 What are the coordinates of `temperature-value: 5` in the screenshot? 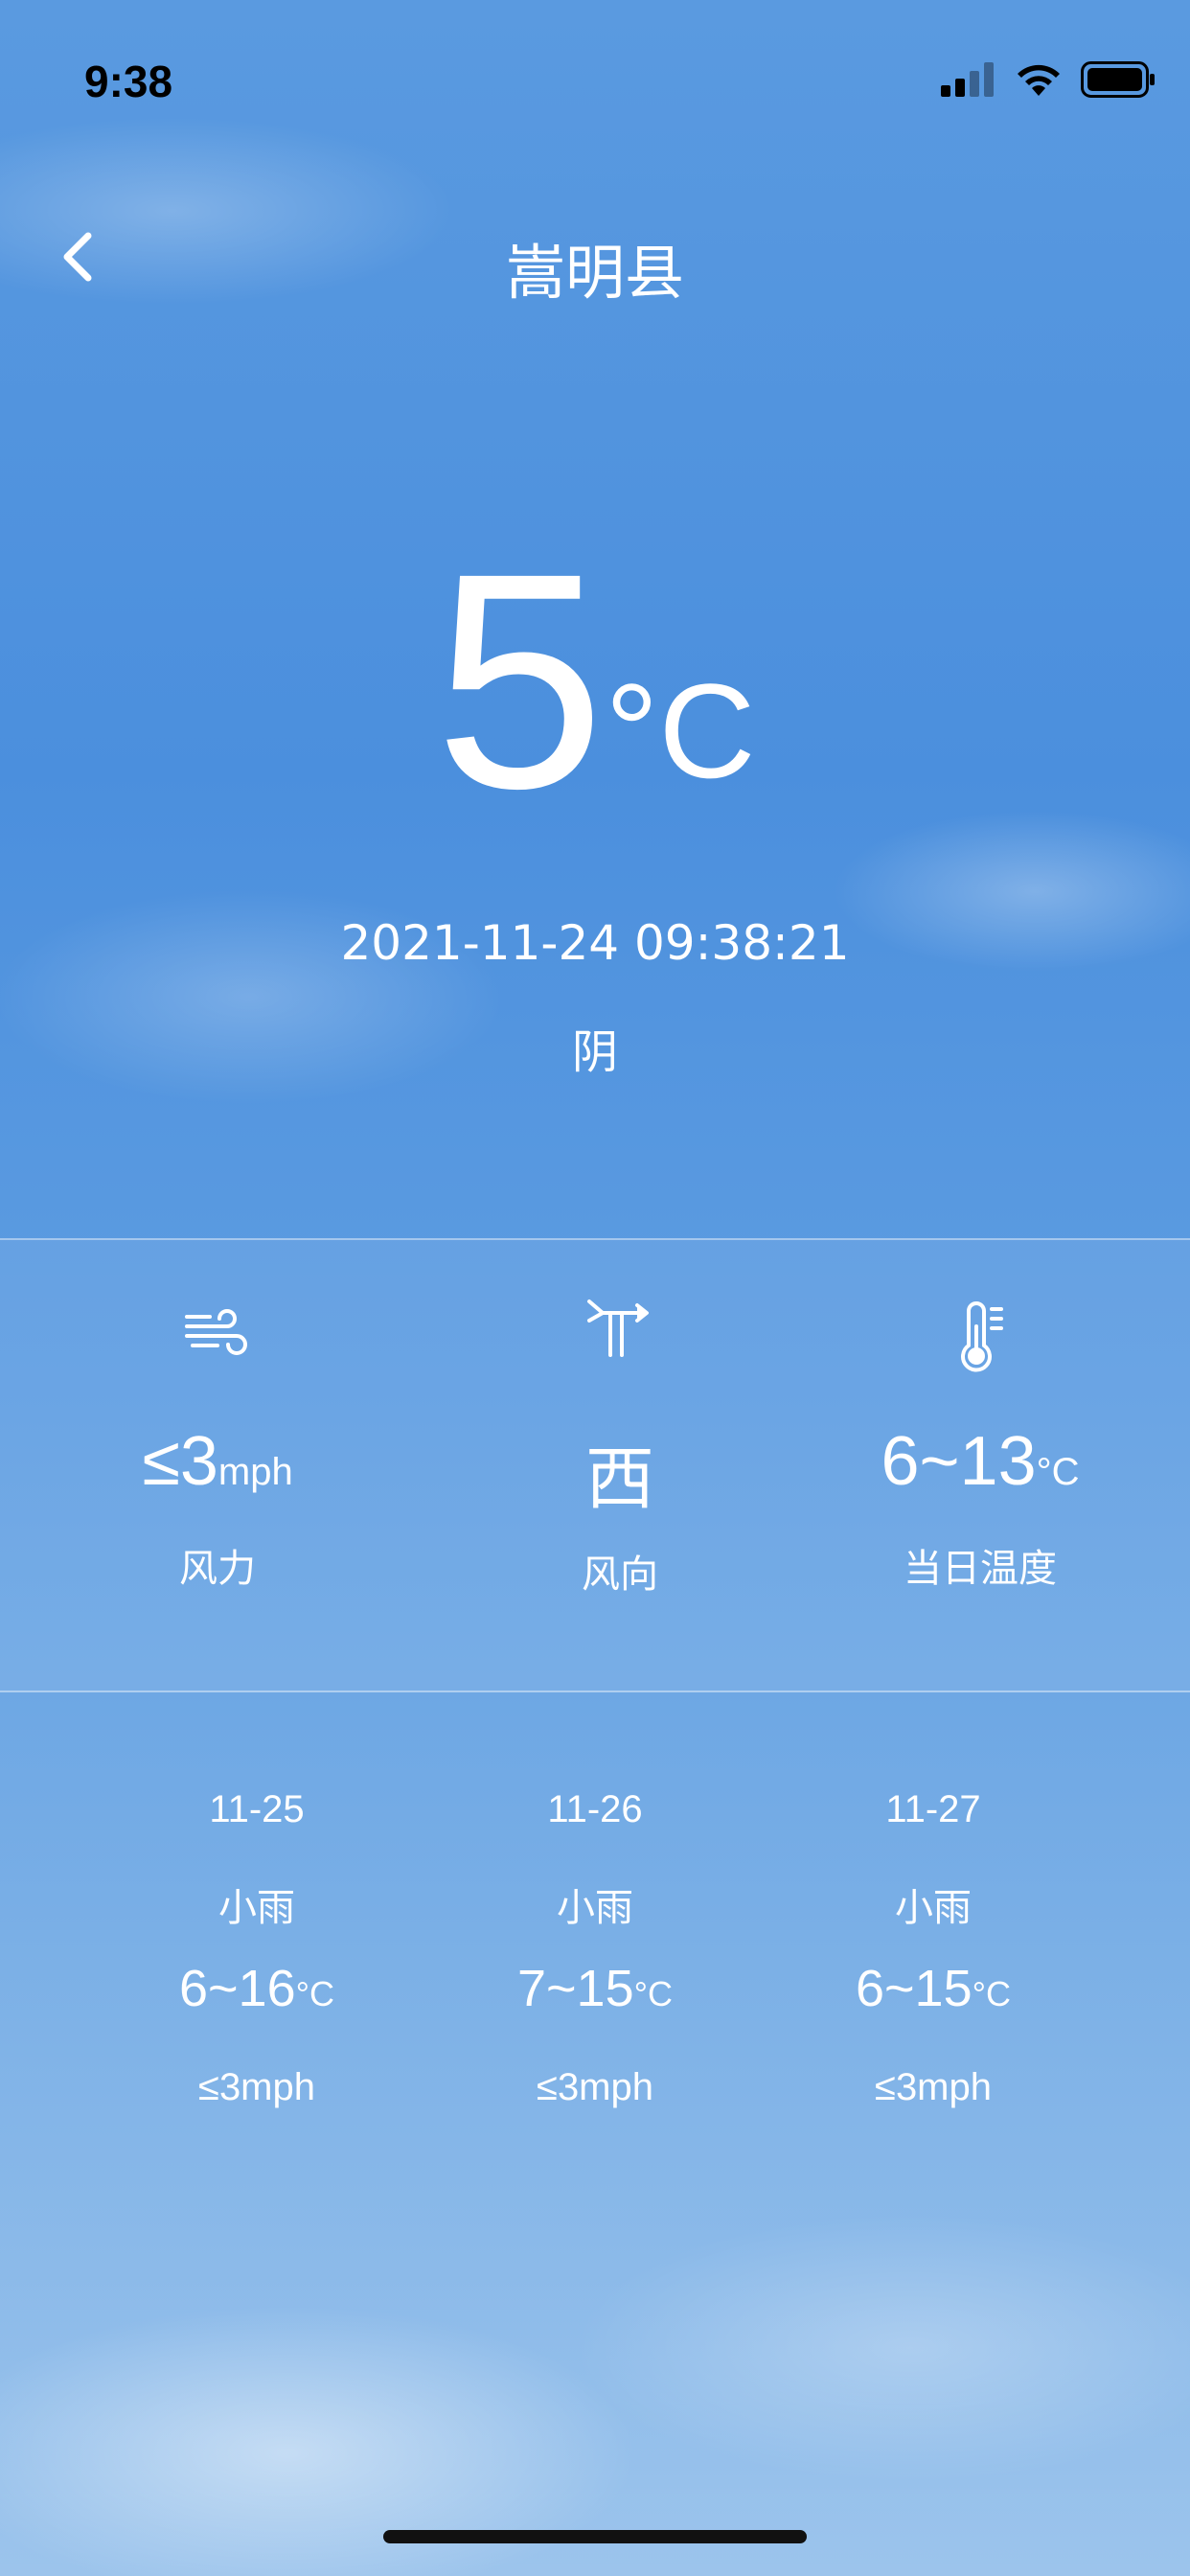 It's located at (520, 680).